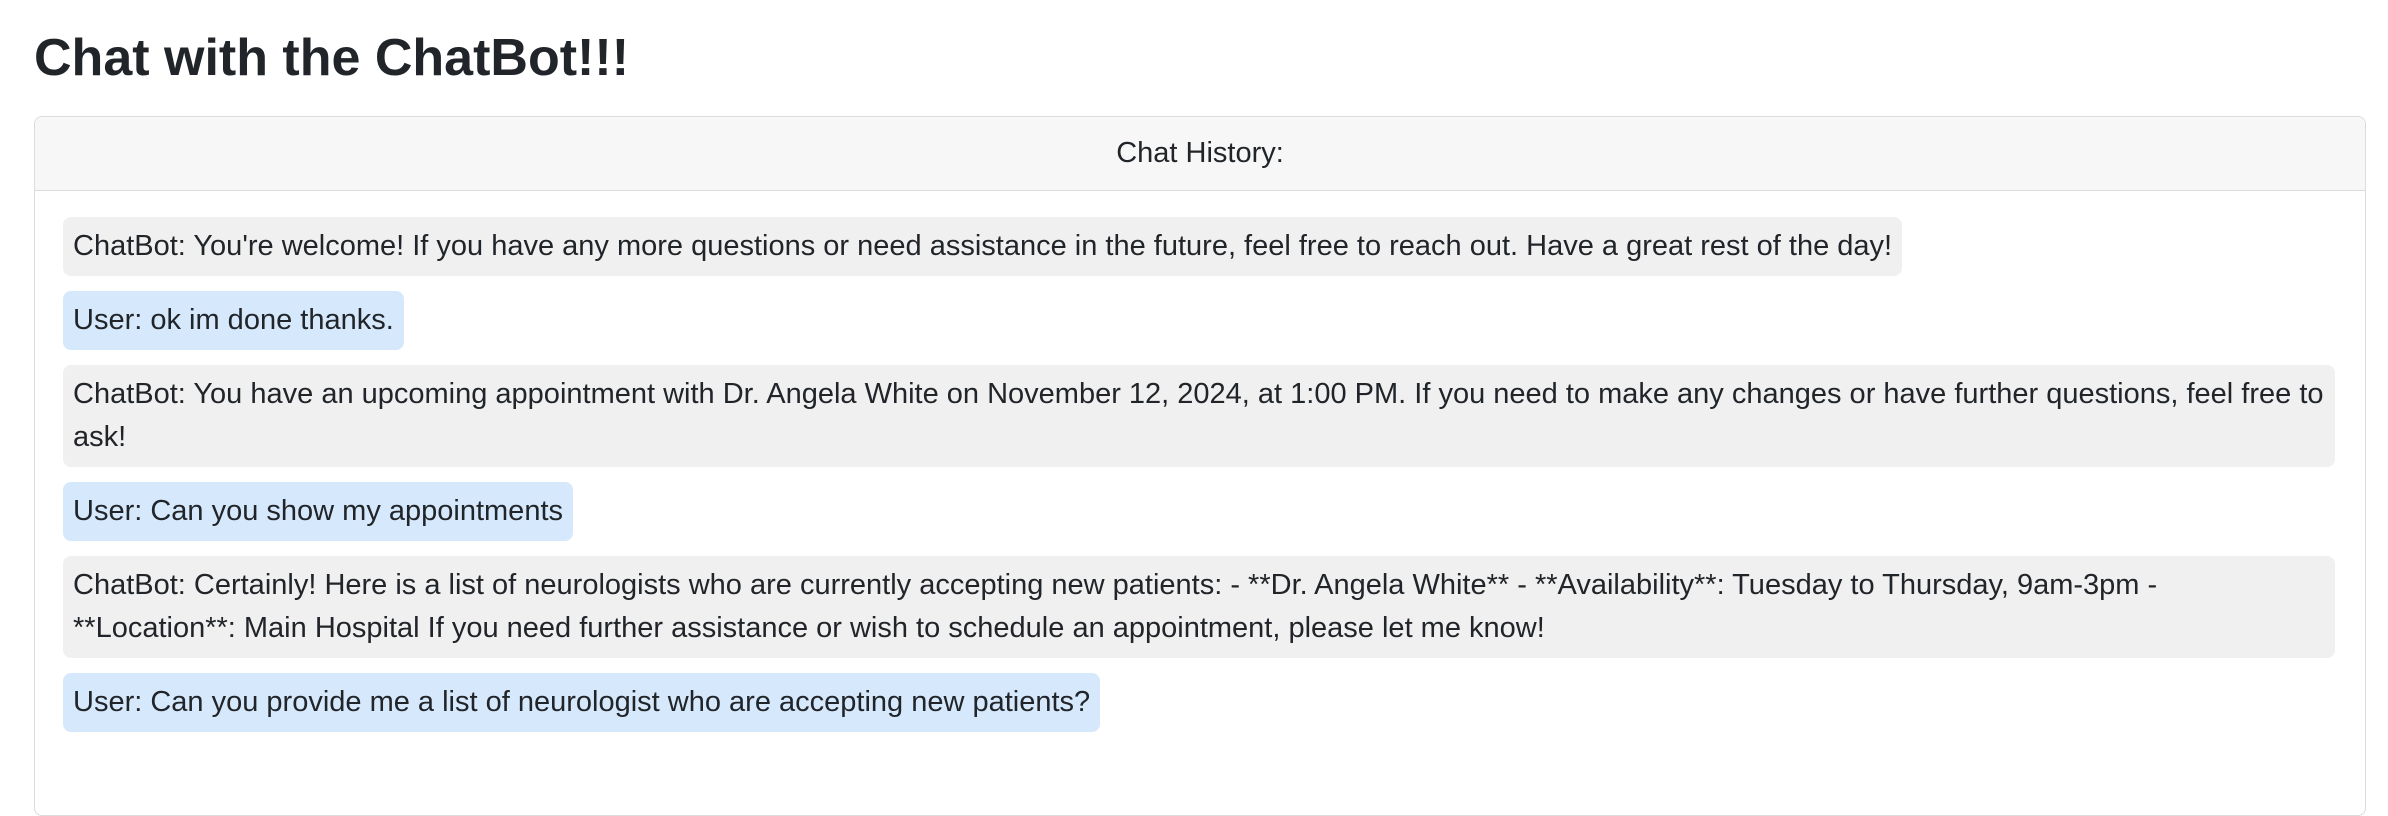  Describe the element at coordinates (318, 511) in the screenshot. I see `user-message: User: Can you show my appointments` at that location.